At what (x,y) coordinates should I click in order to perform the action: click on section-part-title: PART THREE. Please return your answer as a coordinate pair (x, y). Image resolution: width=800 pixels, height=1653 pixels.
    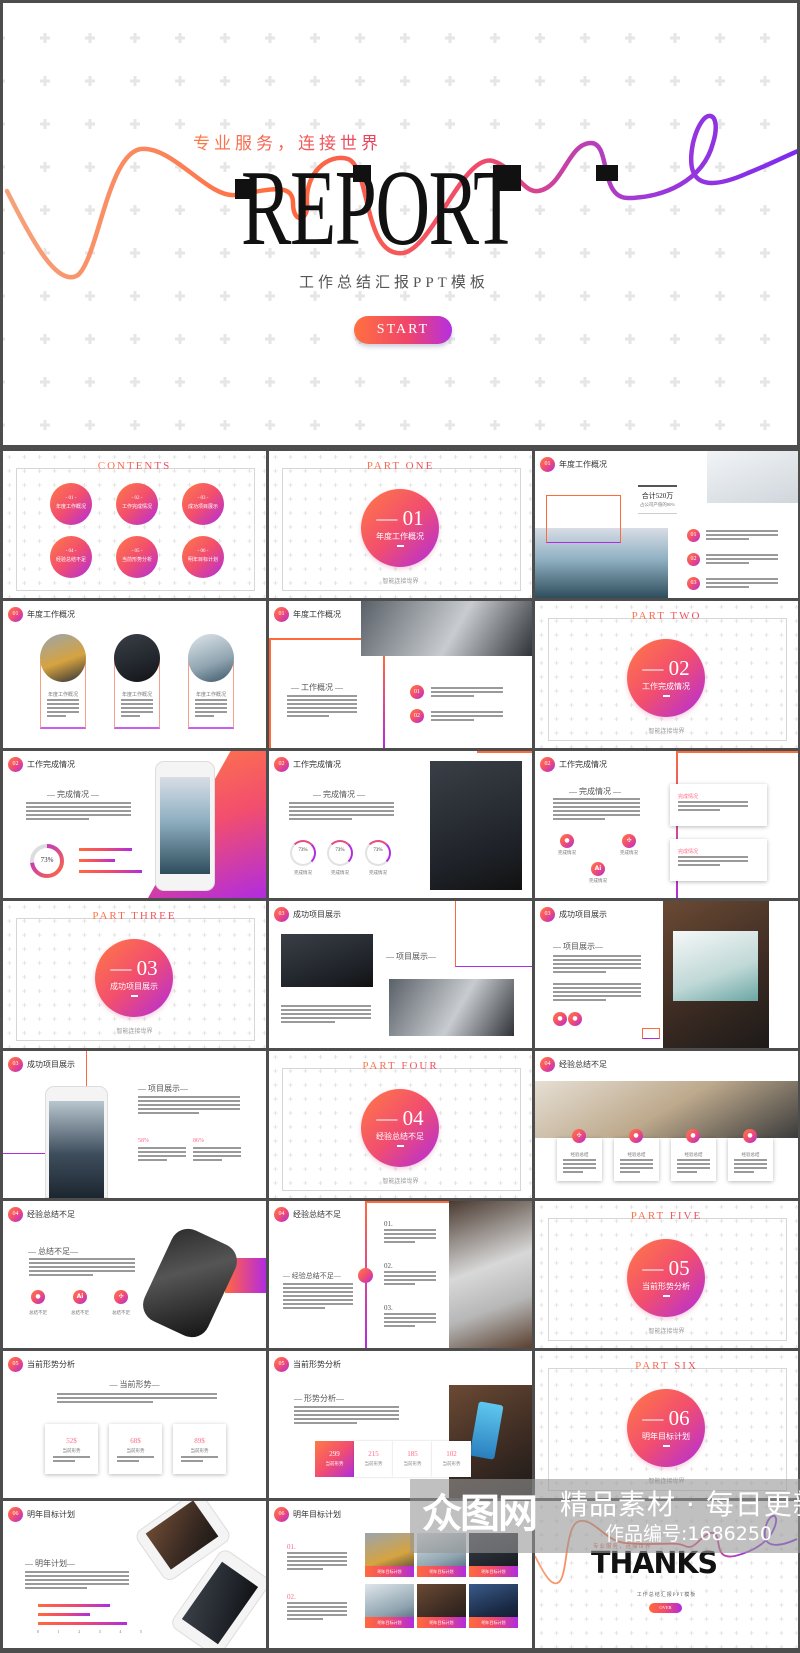
    Looking at the image, I should click on (134, 916).